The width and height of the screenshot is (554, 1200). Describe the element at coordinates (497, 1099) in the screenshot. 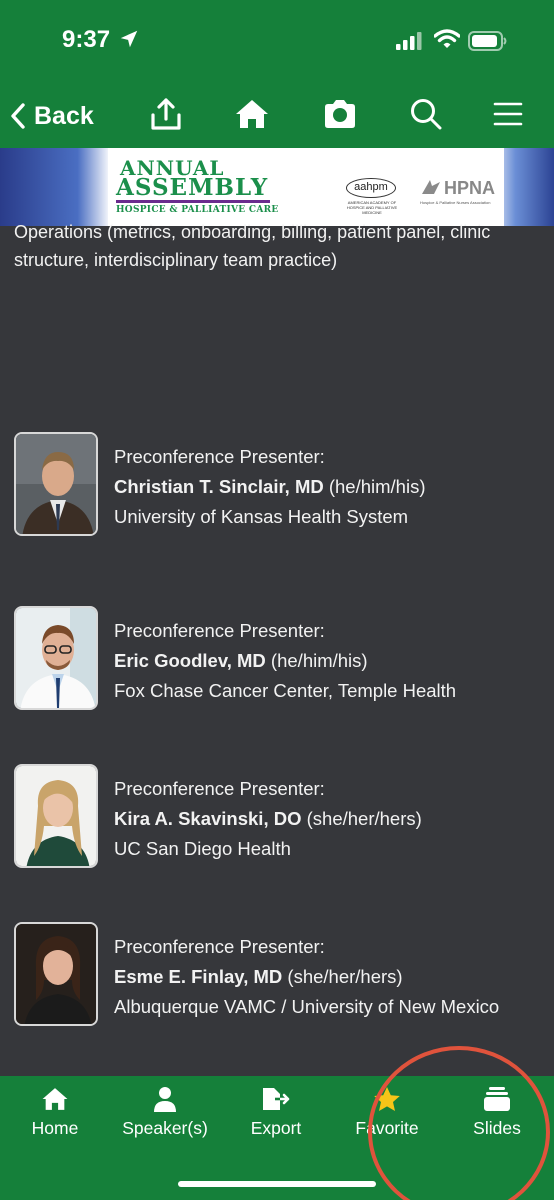

I see `slides-icon` at that location.